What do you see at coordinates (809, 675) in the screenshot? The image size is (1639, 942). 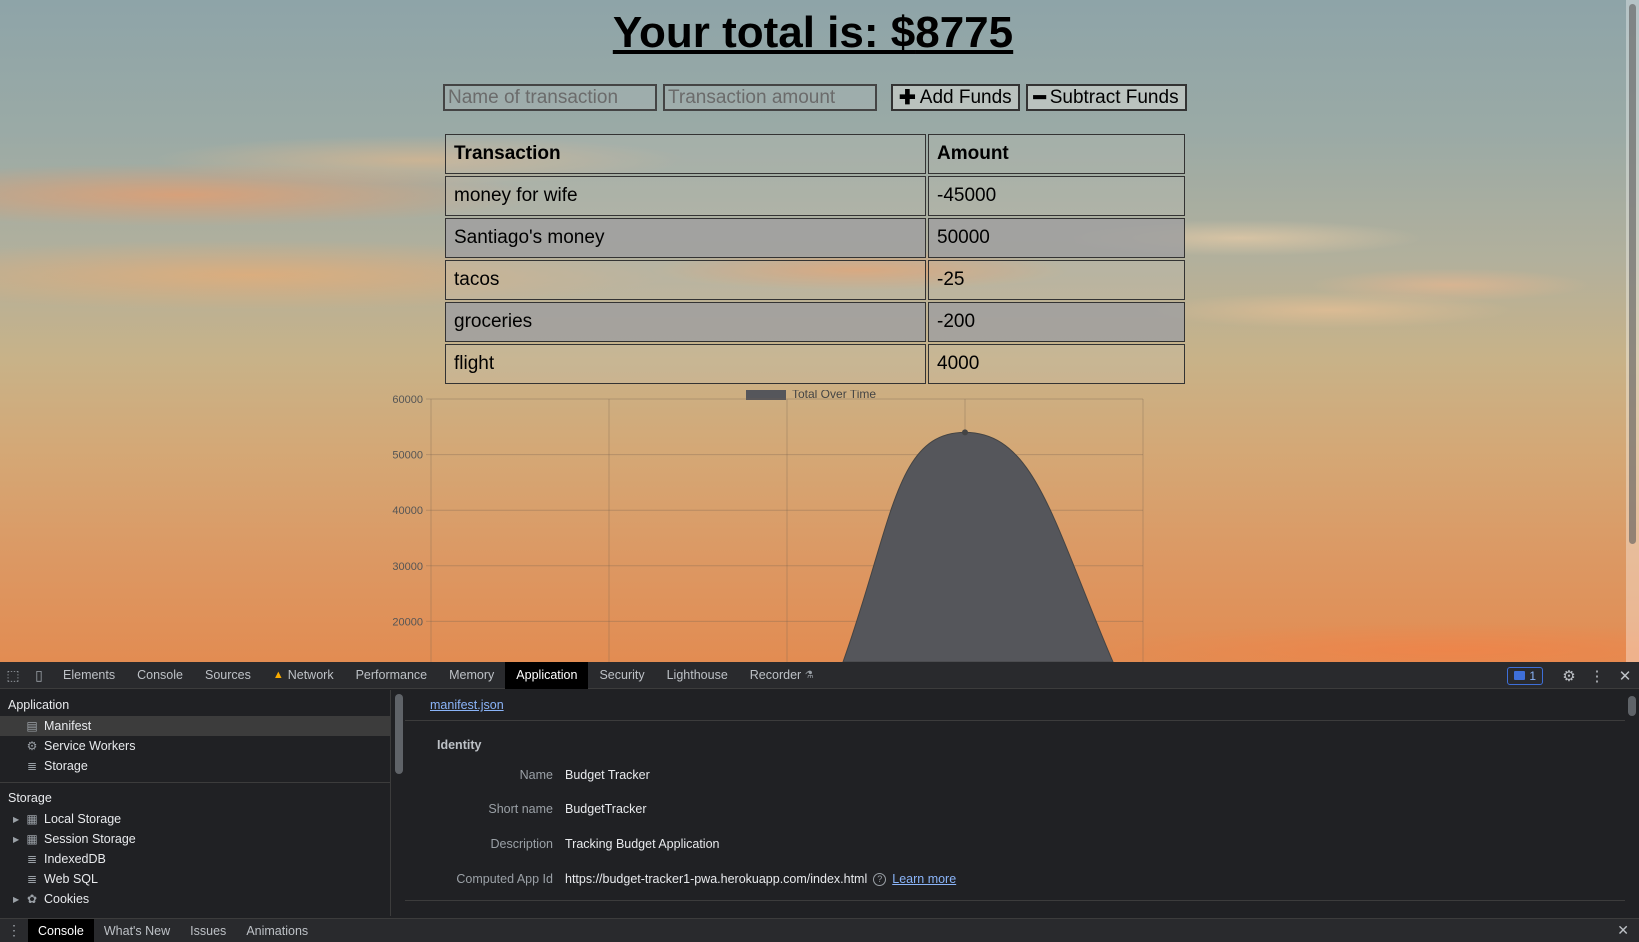 I see `flask-icon: ⚗` at bounding box center [809, 675].